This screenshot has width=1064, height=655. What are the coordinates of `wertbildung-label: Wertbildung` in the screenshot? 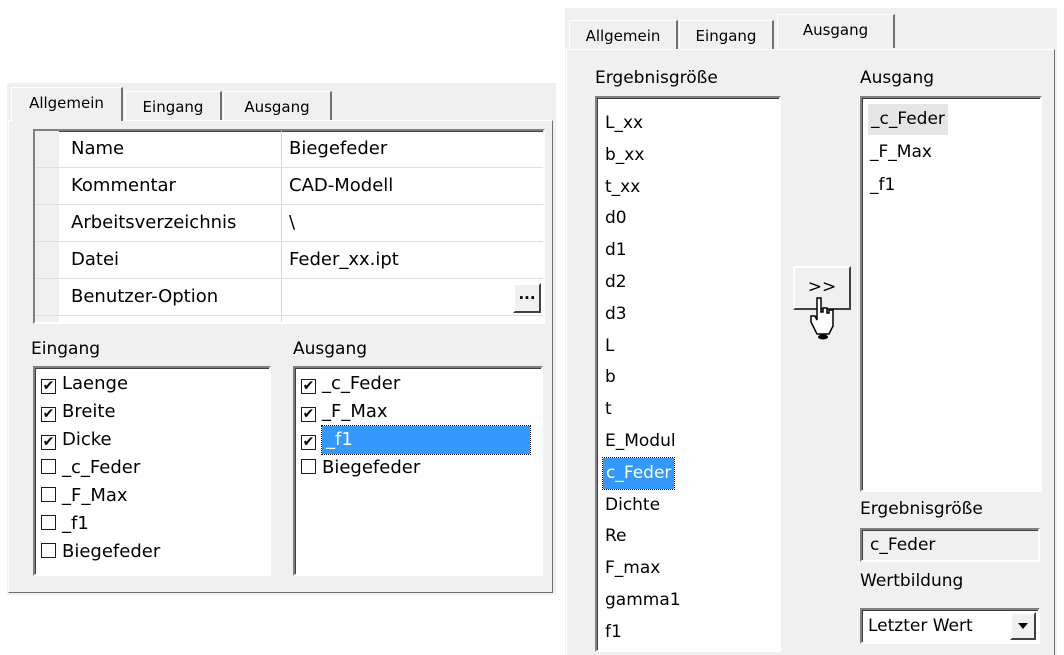 It's located at (912, 581).